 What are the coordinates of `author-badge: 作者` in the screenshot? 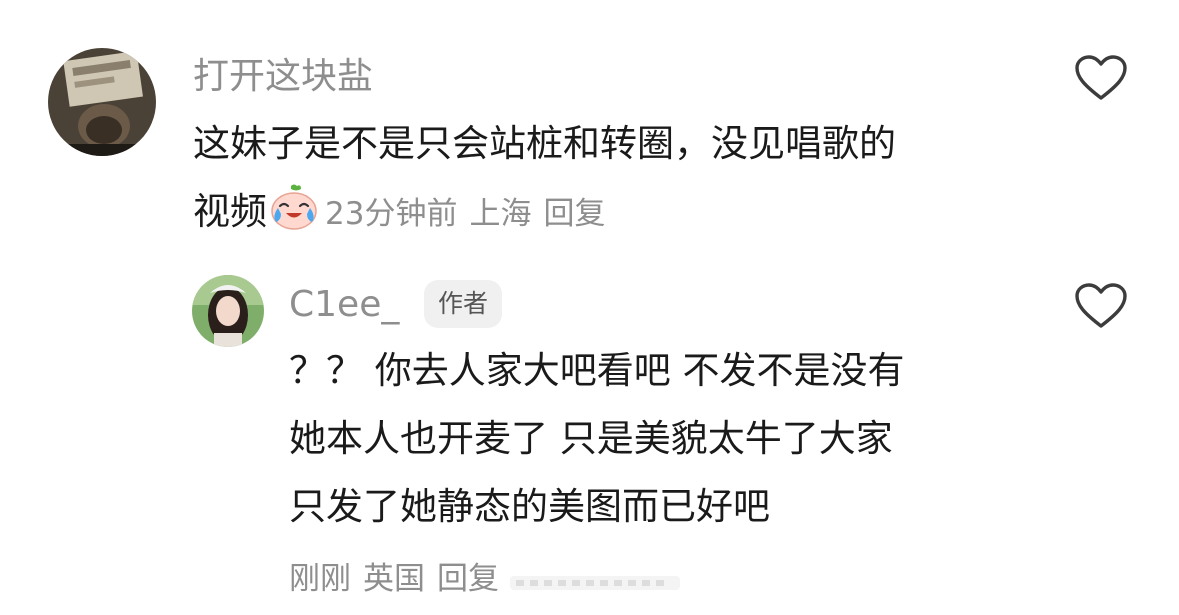 It's located at (463, 304).